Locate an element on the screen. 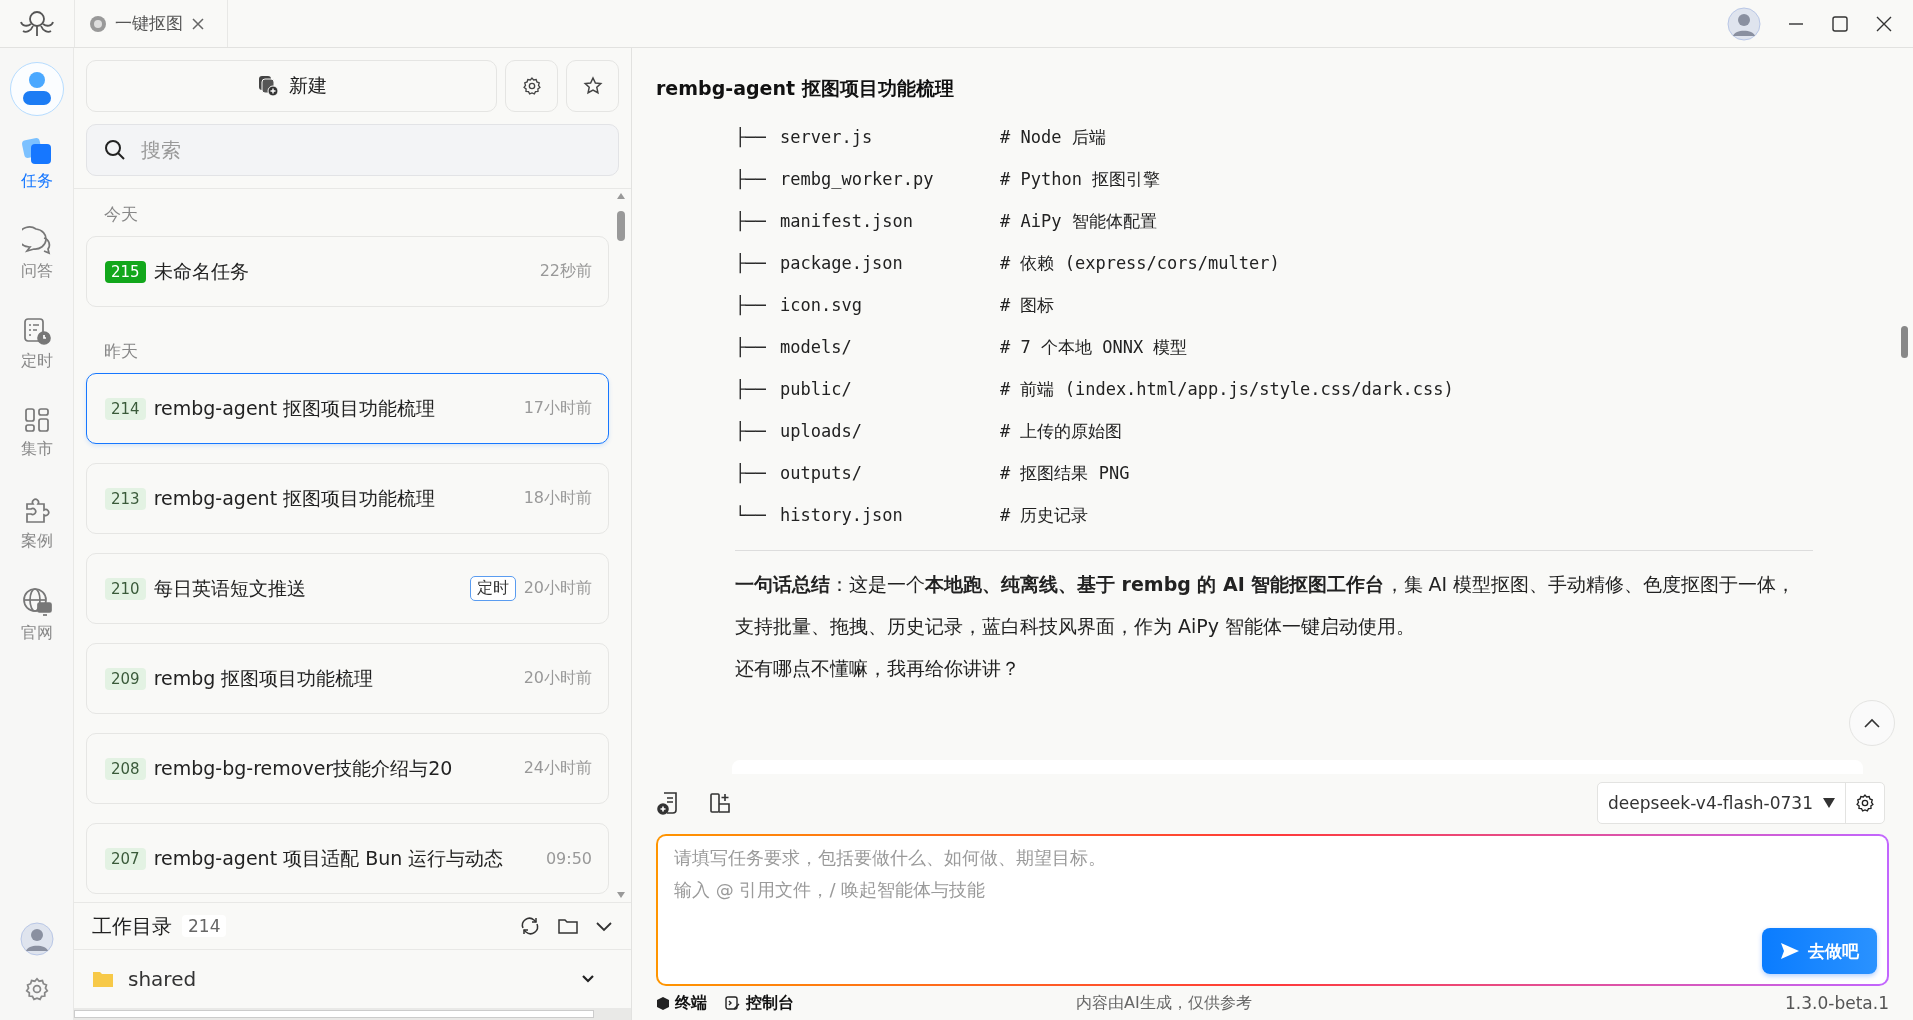  new-task-icon is located at coordinates (267, 86).